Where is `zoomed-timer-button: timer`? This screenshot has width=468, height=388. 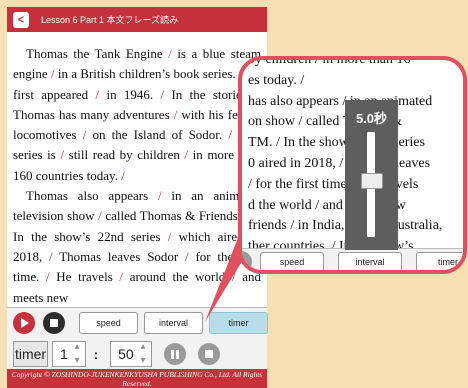 zoomed-timer-button: timer is located at coordinates (439, 261).